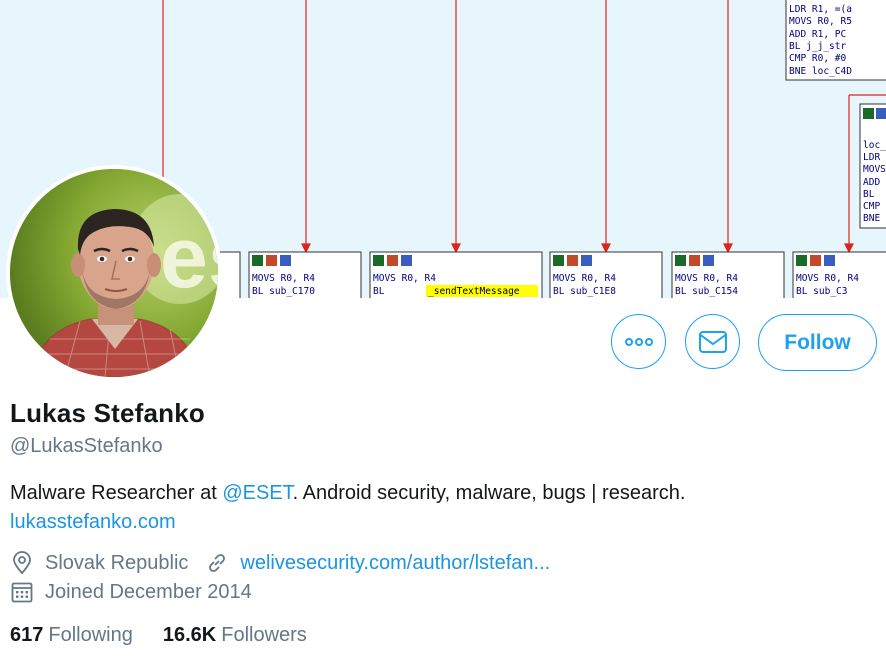 The image size is (886, 659). Describe the element at coordinates (217, 563) in the screenshot. I see `link-icon` at that location.